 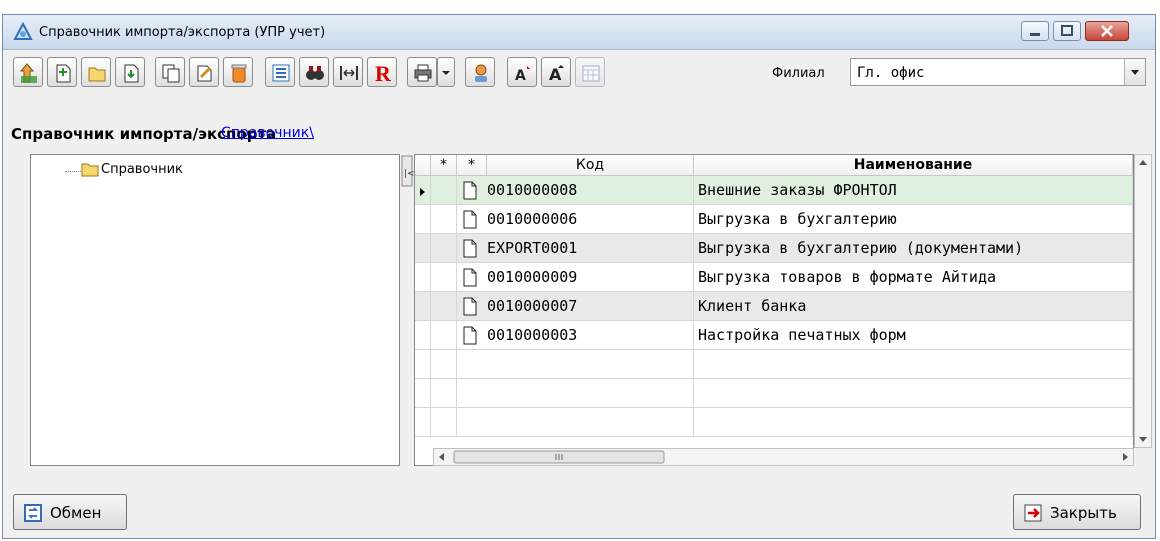 I want to click on add-item-icon, so click(x=63, y=73).